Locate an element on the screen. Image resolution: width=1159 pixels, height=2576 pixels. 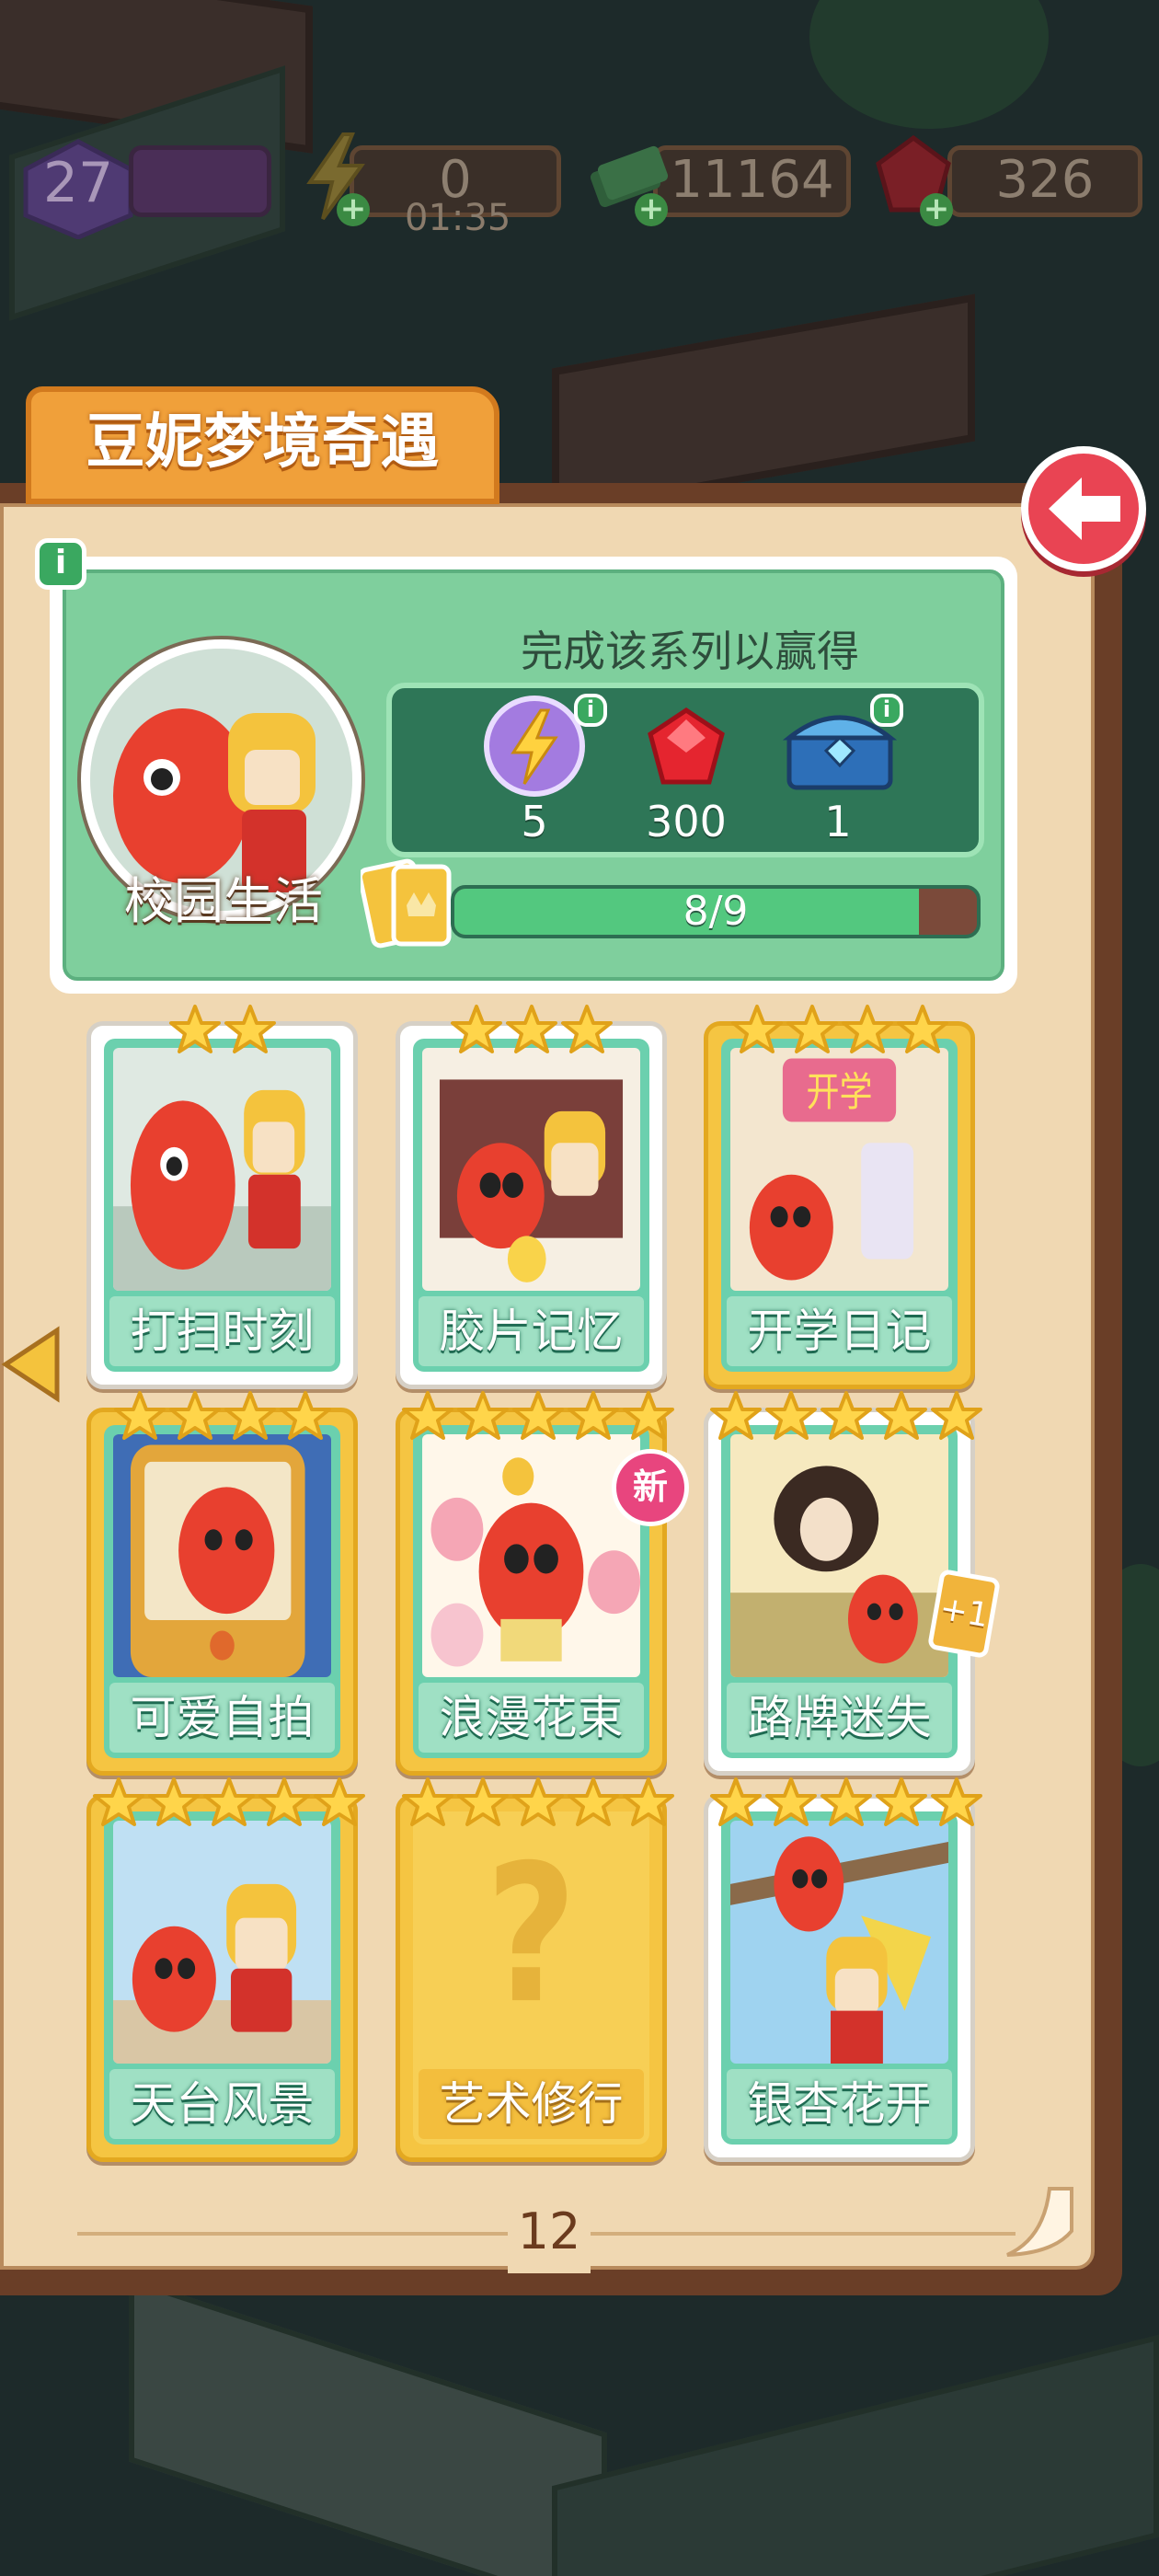
collection-card: ? 艺术修行 is located at coordinates (535, 1970).